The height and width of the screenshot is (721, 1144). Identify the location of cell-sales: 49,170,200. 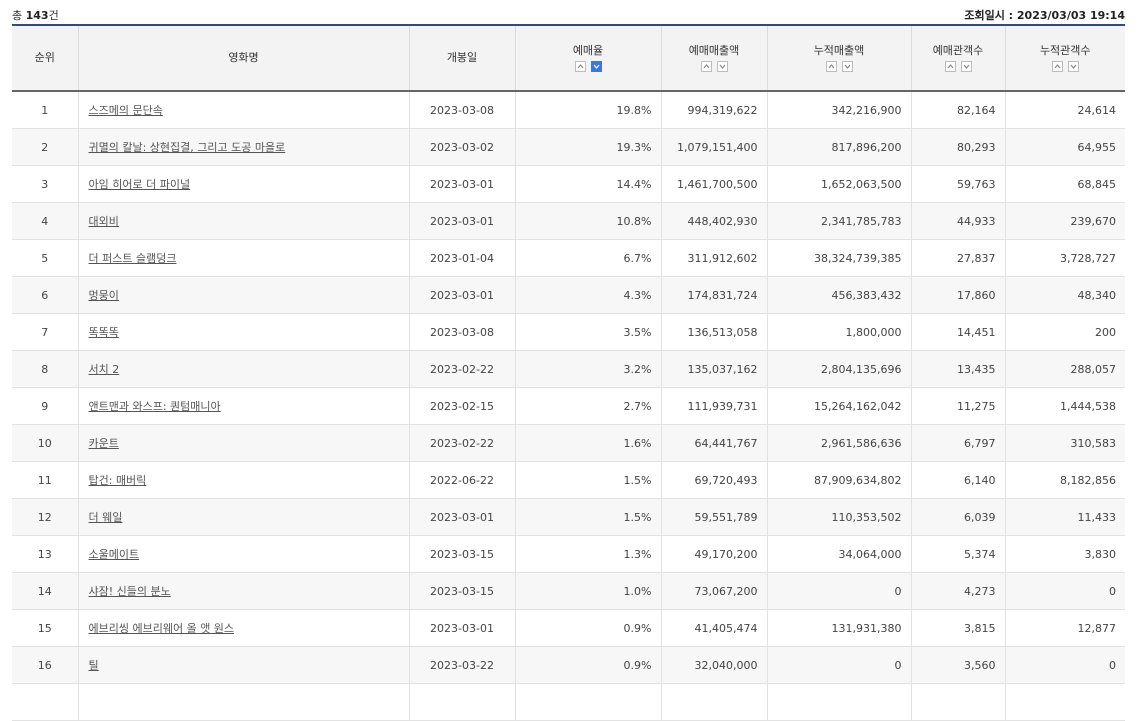
(713, 554).